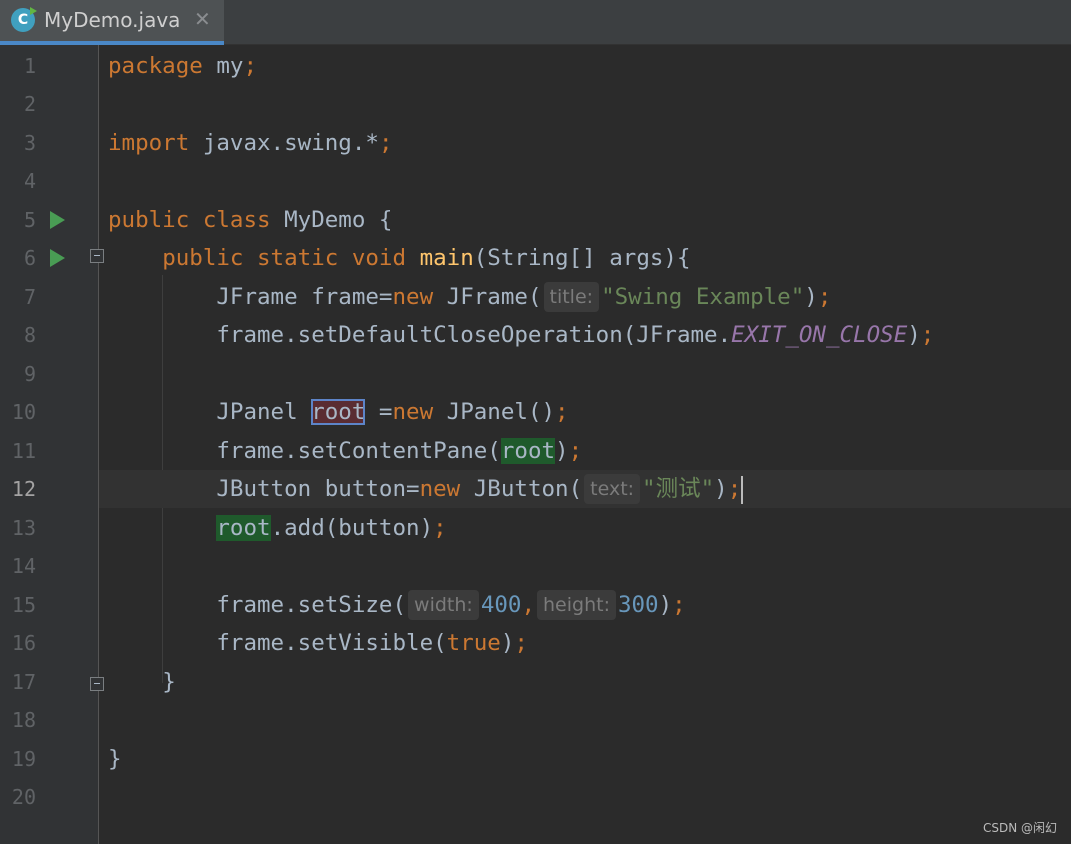 The width and height of the screenshot is (1071, 844). Describe the element at coordinates (392, 412) in the screenshot. I see `code-text: JPanel root =new JPanel();` at that location.